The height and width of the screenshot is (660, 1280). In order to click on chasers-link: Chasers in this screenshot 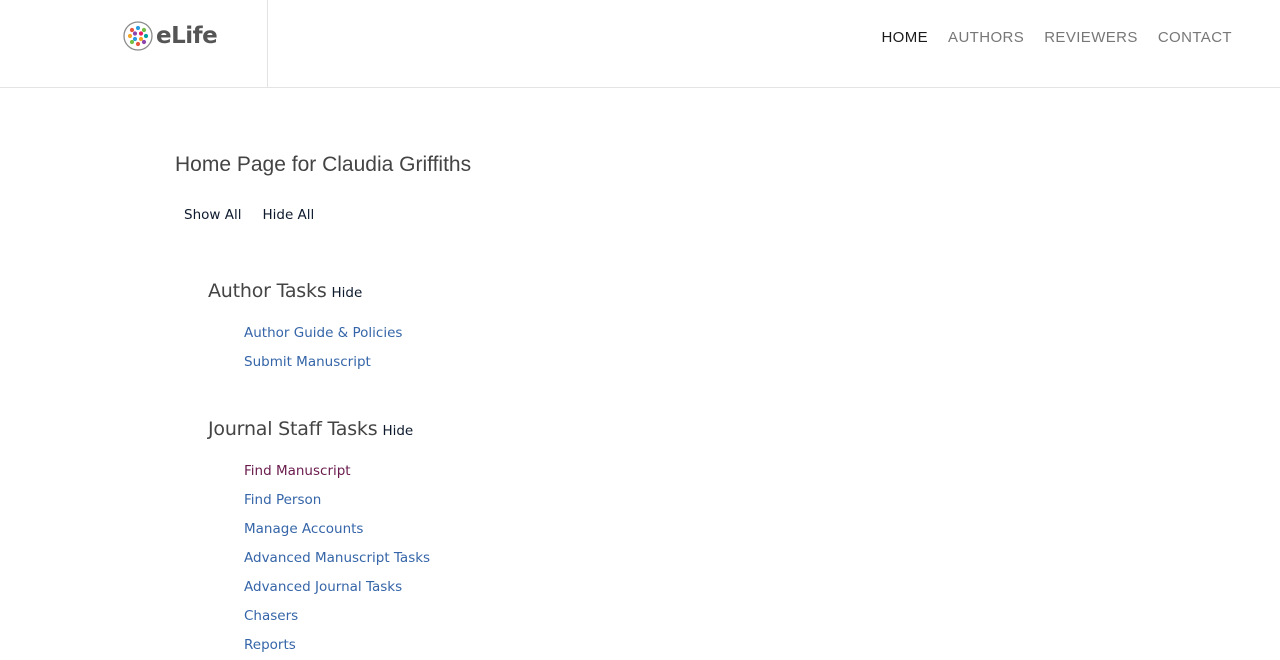, I will do `click(271, 616)`.